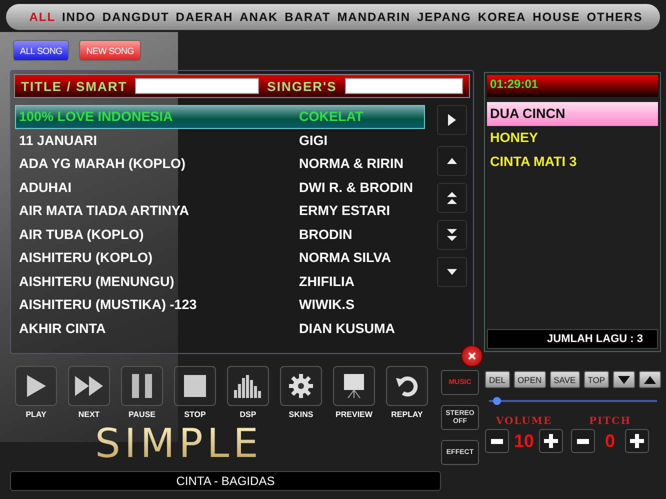 The width and height of the screenshot is (666, 499). Describe the element at coordinates (556, 17) in the screenshot. I see `category-tab: HOUSE` at that location.